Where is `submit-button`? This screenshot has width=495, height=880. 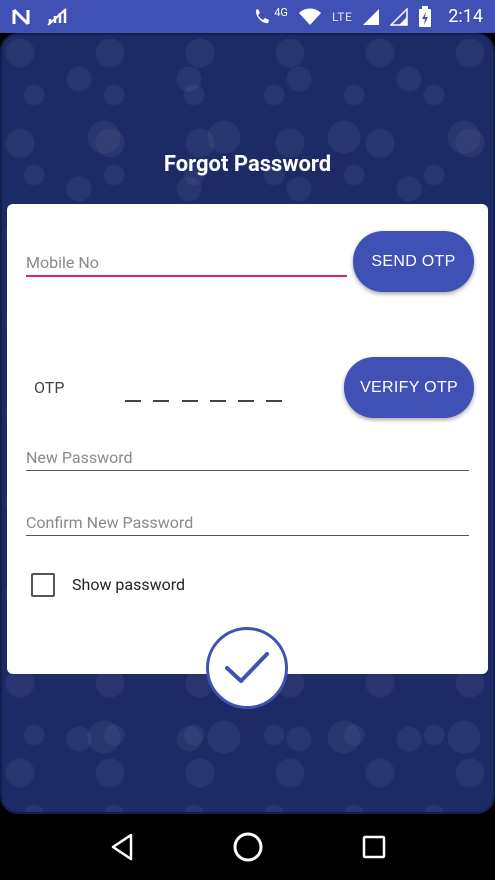
submit-button is located at coordinates (247, 668).